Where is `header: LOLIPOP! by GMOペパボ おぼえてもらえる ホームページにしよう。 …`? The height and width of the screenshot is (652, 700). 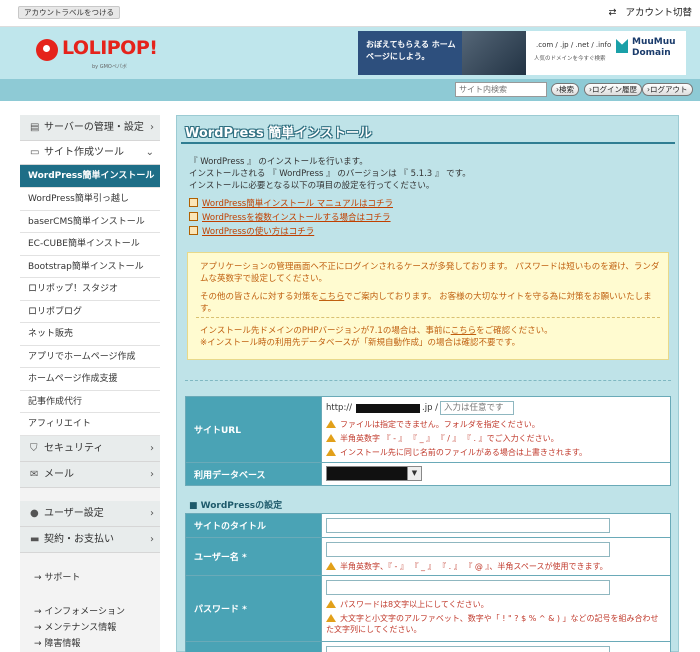
header: LOLIPOP! by GMOペパボ おぼえてもらえる ホームページにしよう。 … is located at coordinates (350, 53).